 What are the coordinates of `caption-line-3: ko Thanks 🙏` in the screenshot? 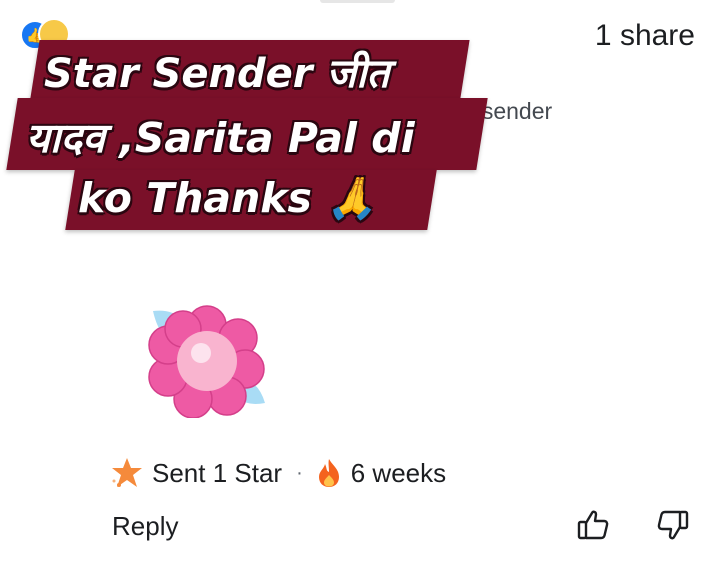 It's located at (228, 198).